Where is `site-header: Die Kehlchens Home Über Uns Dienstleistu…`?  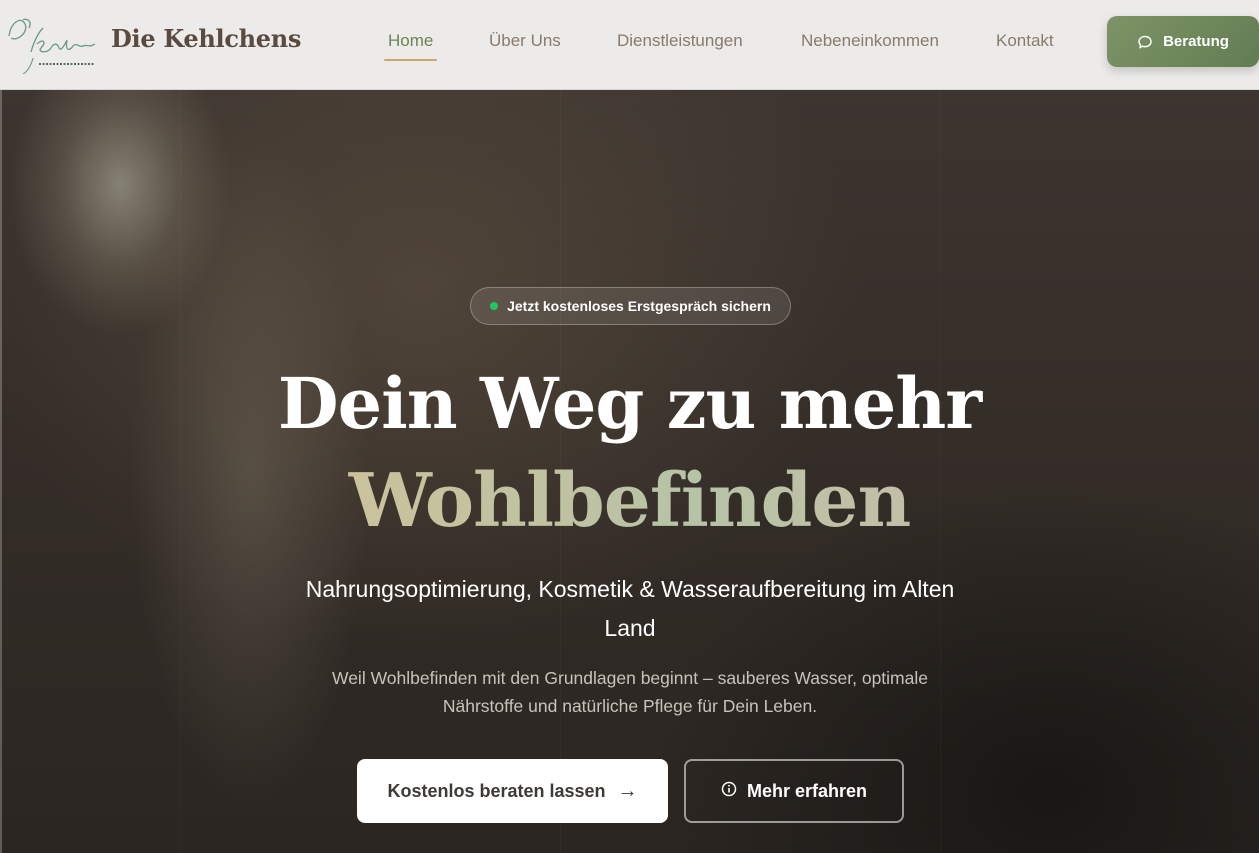
site-header: Die Kehlchens Home Über Uns Dienstleistu… is located at coordinates (629, 45).